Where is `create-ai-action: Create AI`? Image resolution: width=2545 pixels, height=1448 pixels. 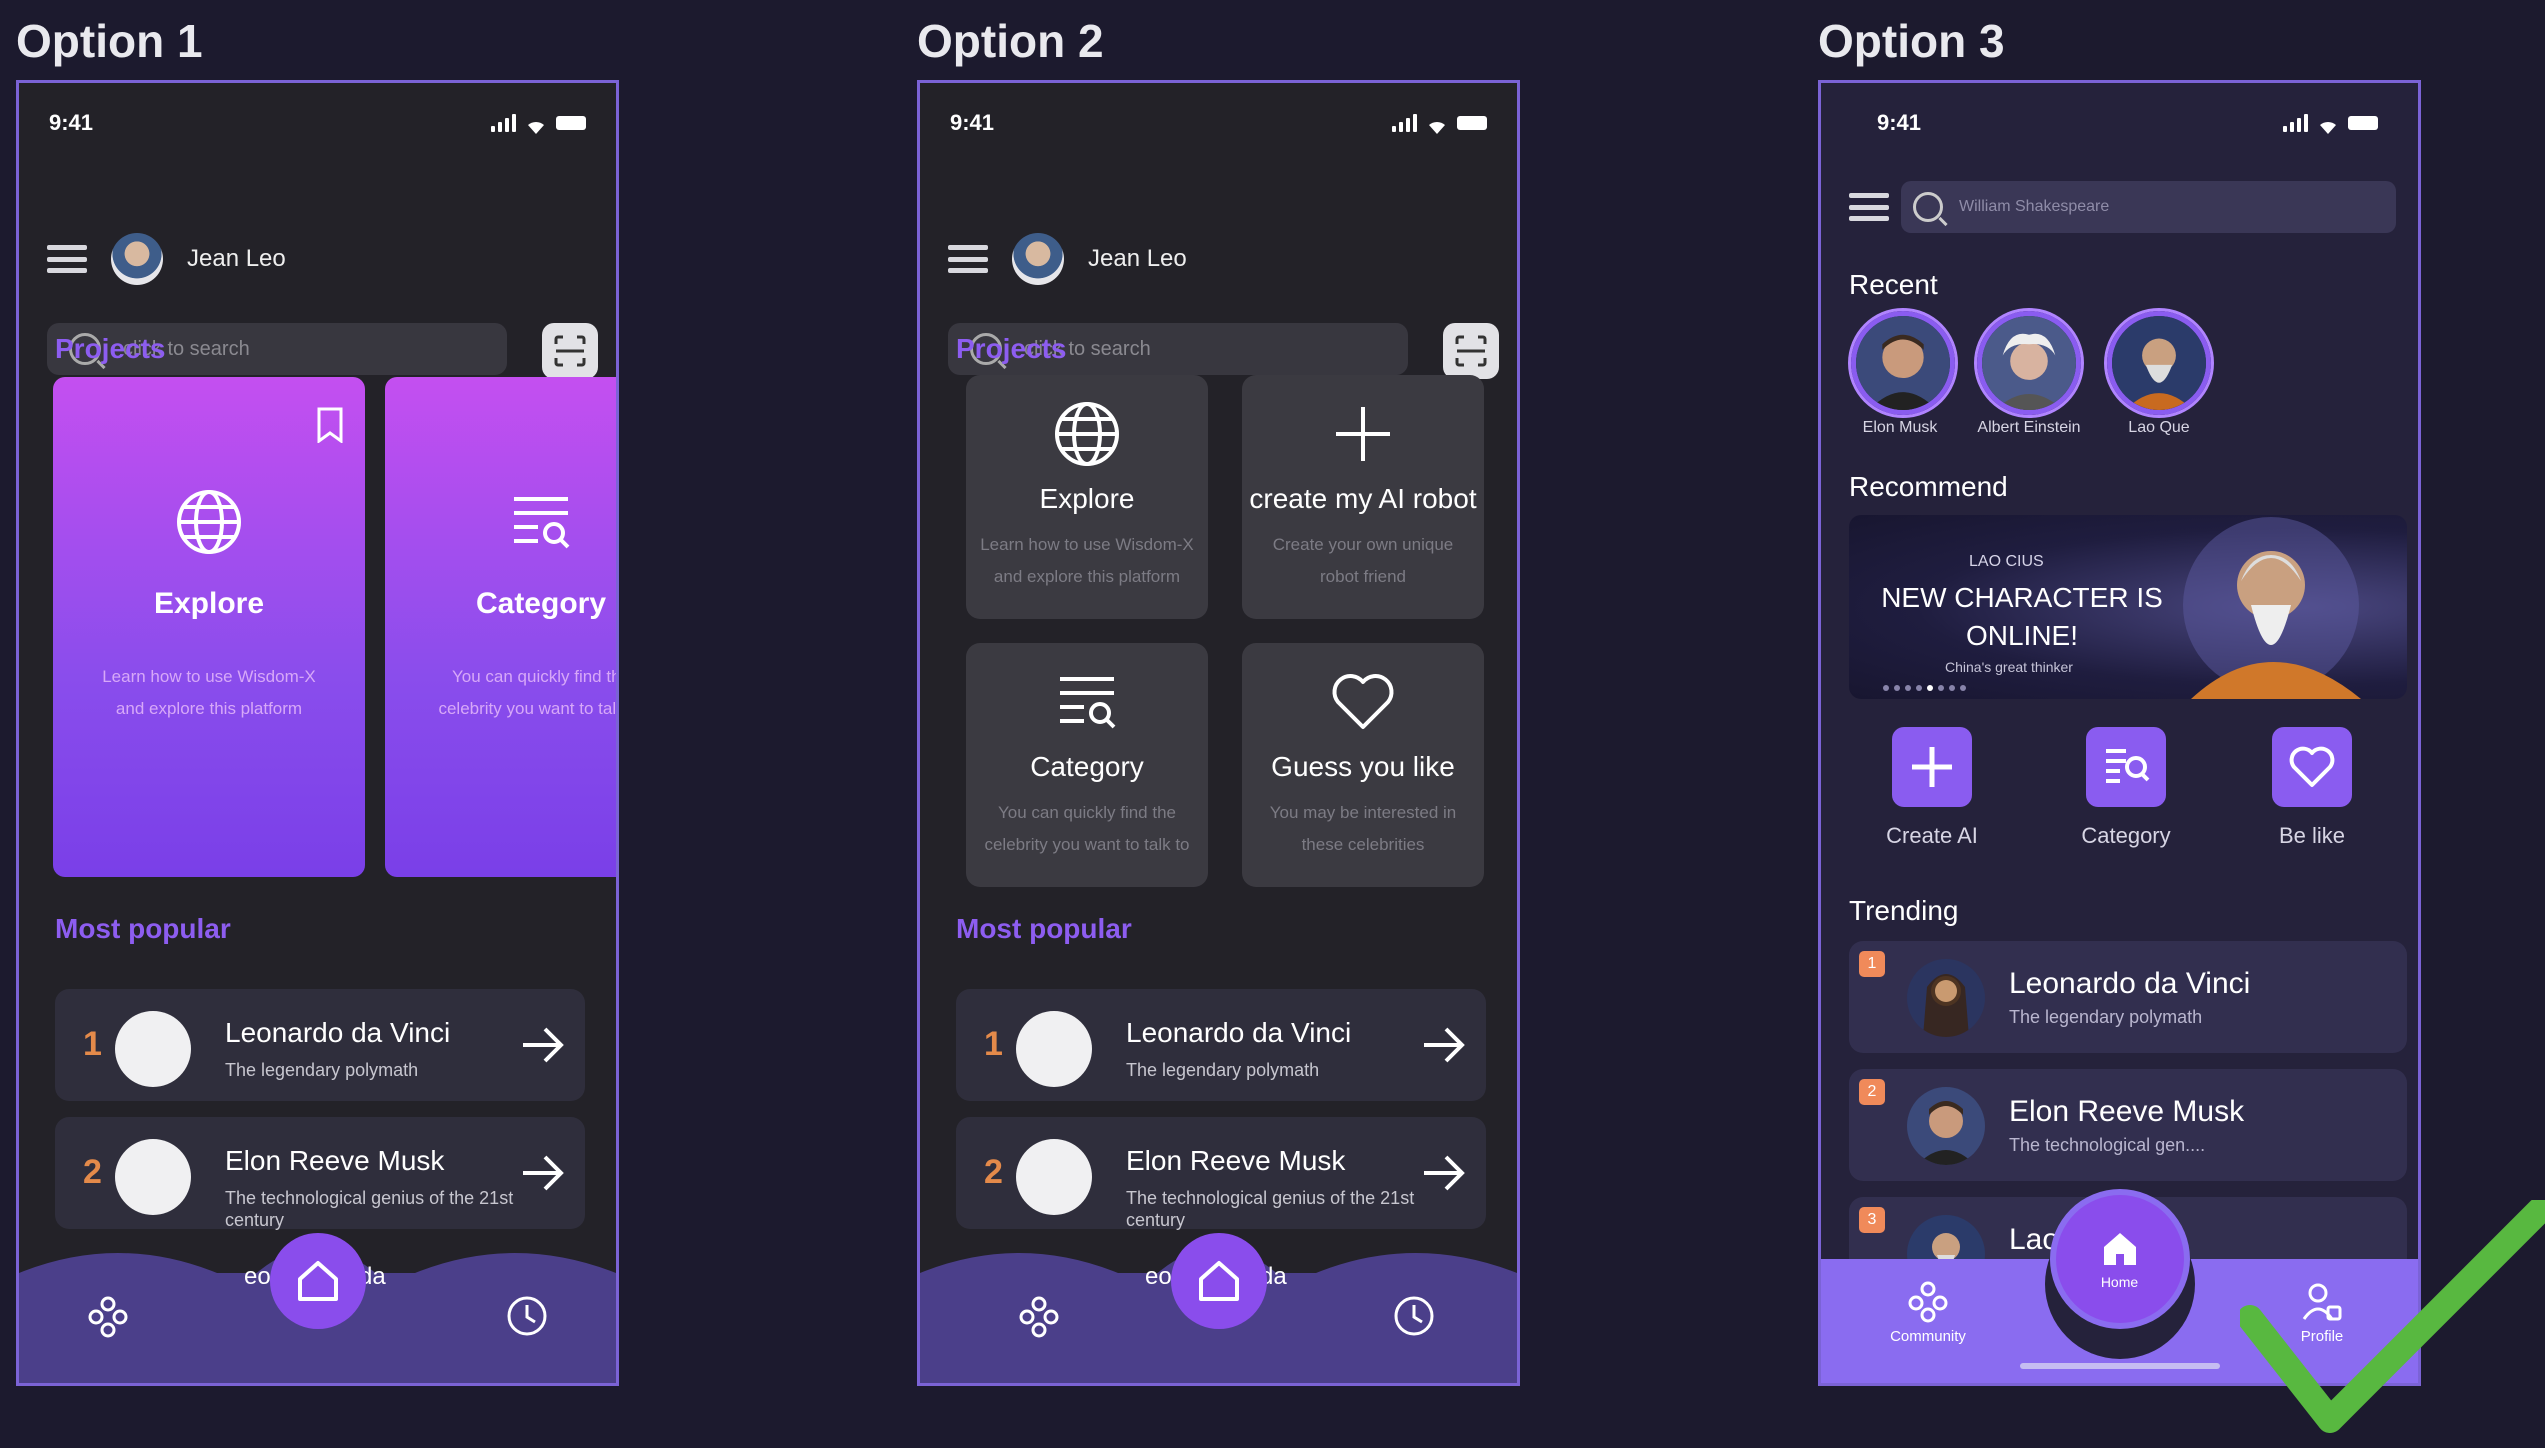 create-ai-action: Create AI is located at coordinates (1932, 788).